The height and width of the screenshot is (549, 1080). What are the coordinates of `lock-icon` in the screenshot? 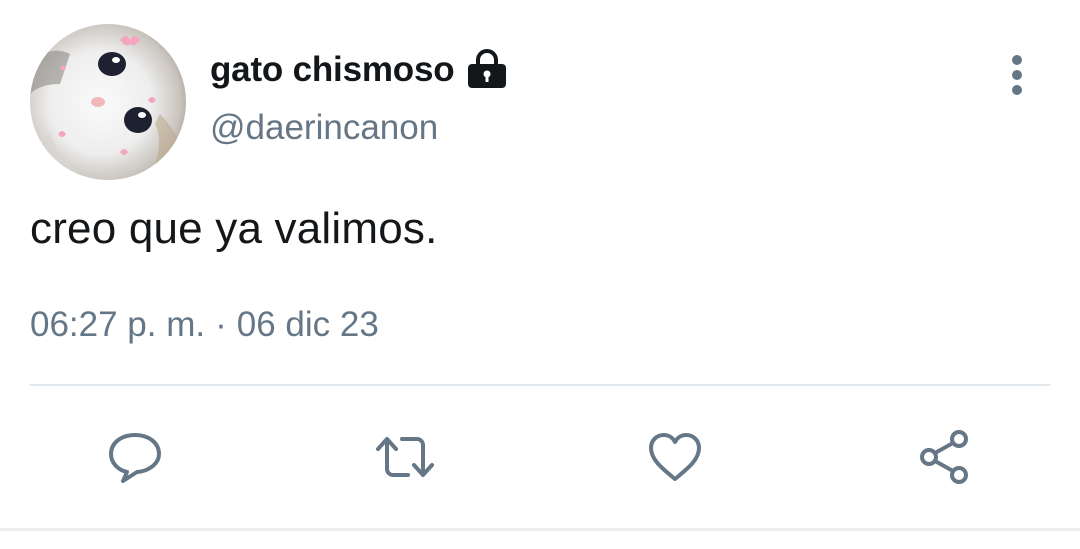 It's located at (487, 70).